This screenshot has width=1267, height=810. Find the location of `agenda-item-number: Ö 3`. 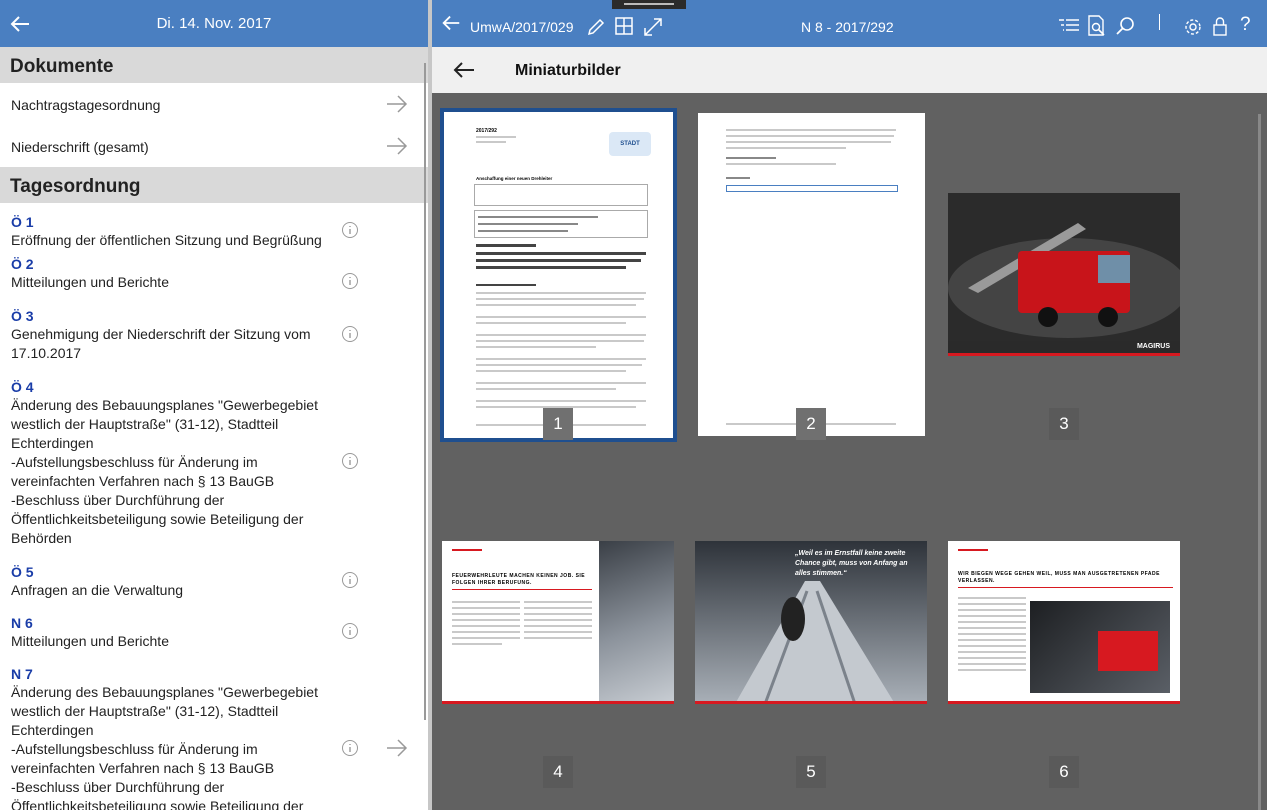

agenda-item-number: Ö 3 is located at coordinates (22, 316).